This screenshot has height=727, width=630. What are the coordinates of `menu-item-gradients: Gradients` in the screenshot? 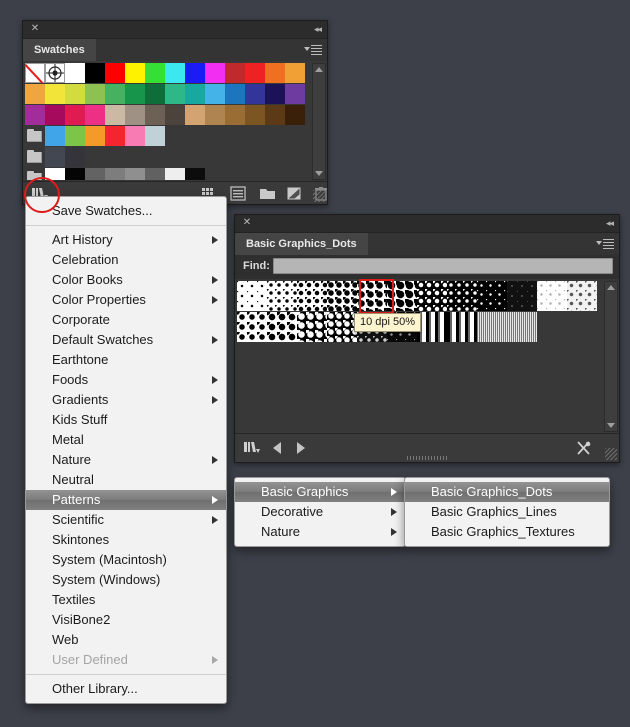 It's located at (126, 400).